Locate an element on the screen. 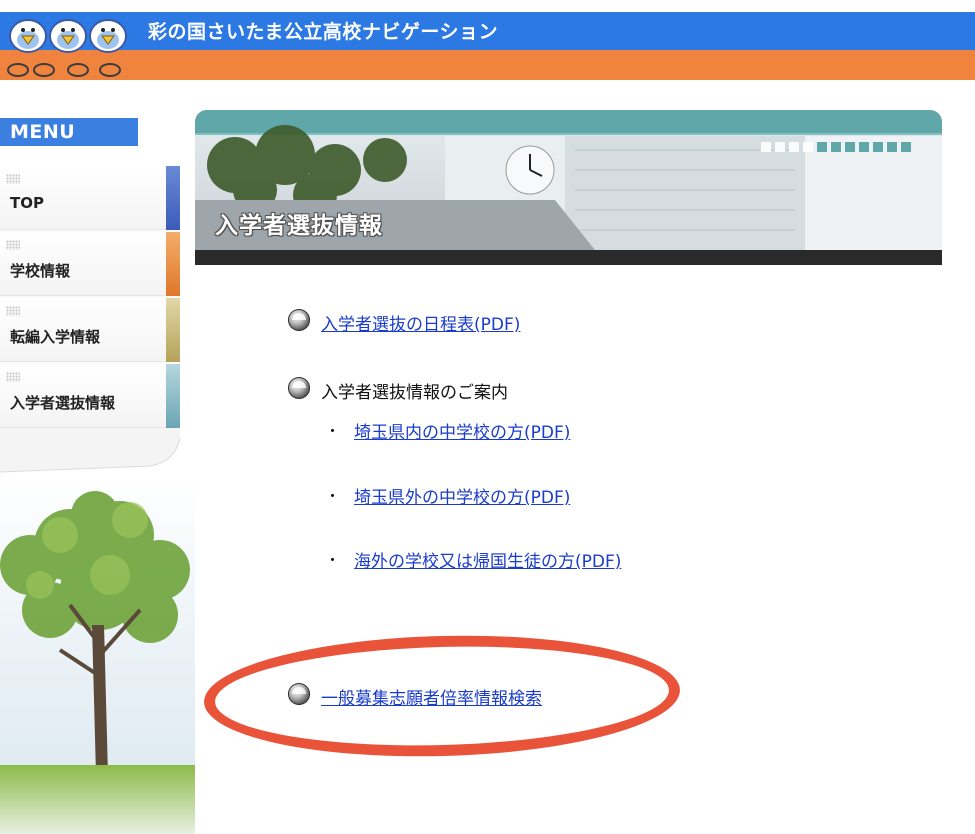  schedule-pdf-link: 入学者選抜の日程表(PDF) is located at coordinates (420, 322).